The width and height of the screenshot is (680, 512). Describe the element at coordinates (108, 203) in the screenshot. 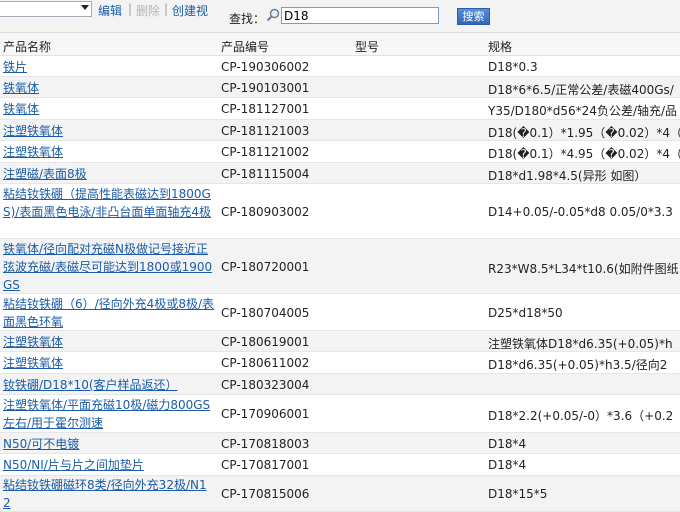

I see `product-name-link: 粘结钕铁硼（提高性能表磁达到1800GS)/表面黑色电泳/非凸台面单面轴充4极` at that location.